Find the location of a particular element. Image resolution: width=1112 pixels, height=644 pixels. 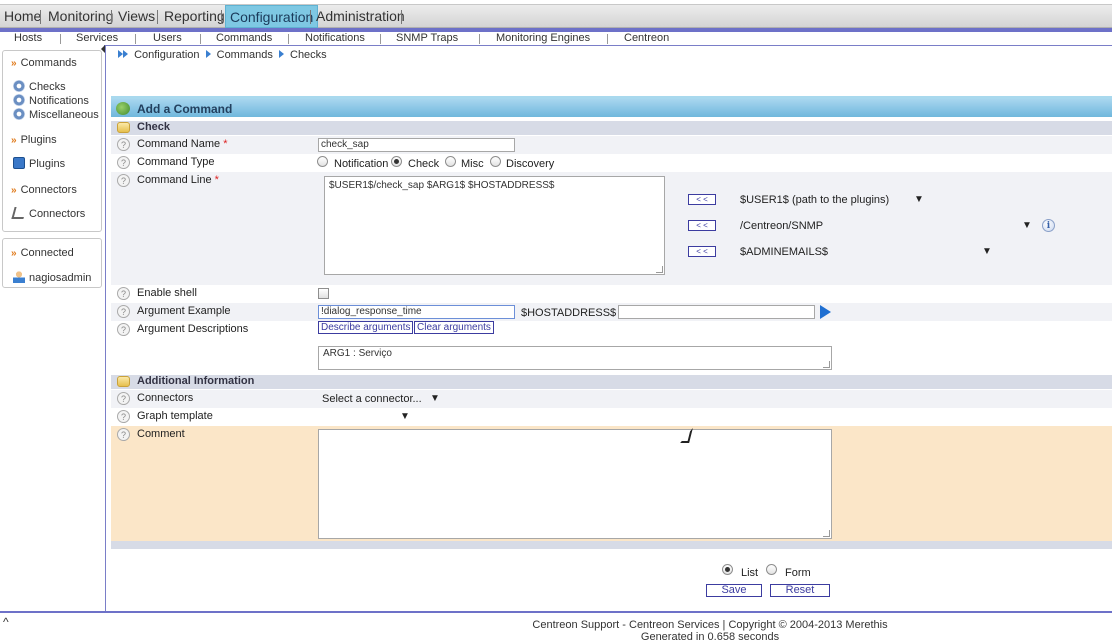

describe-arguments-button: Describe arguments is located at coordinates (366, 327).